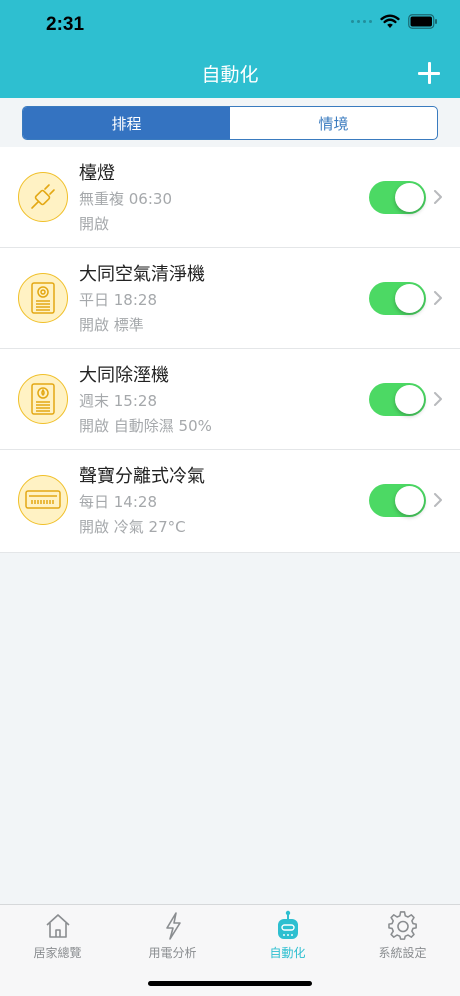  What do you see at coordinates (142, 274) in the screenshot?
I see `device-name: 大同空氣清淨機` at bounding box center [142, 274].